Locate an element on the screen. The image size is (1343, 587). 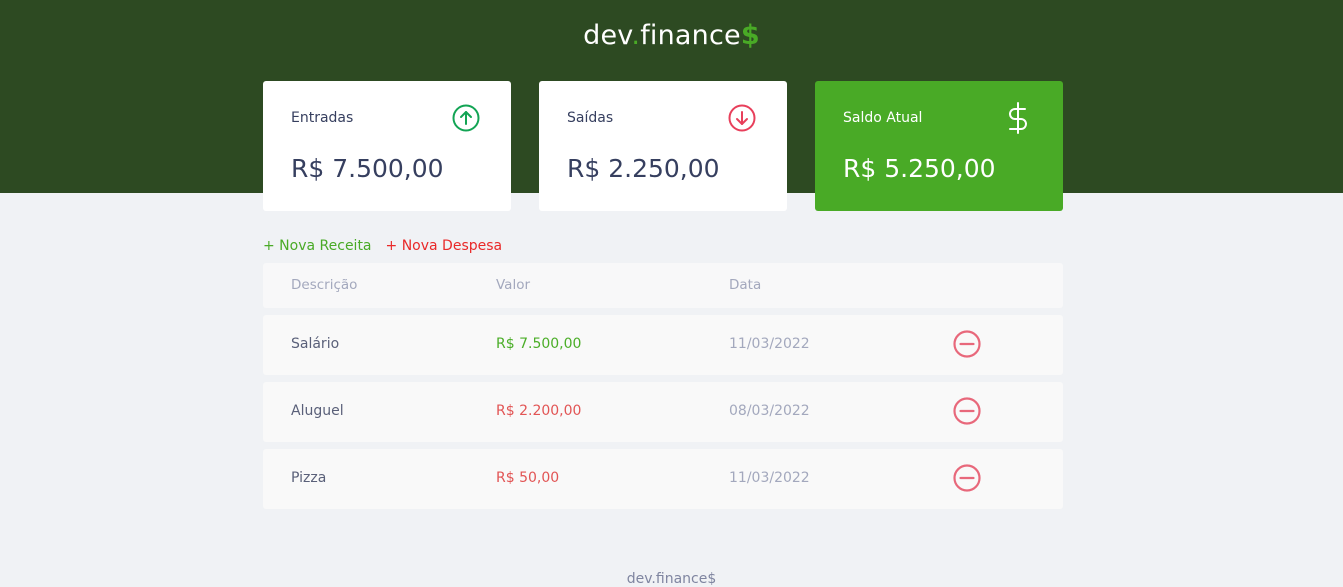
new-expense-button: + Nova Despesa is located at coordinates (444, 246).